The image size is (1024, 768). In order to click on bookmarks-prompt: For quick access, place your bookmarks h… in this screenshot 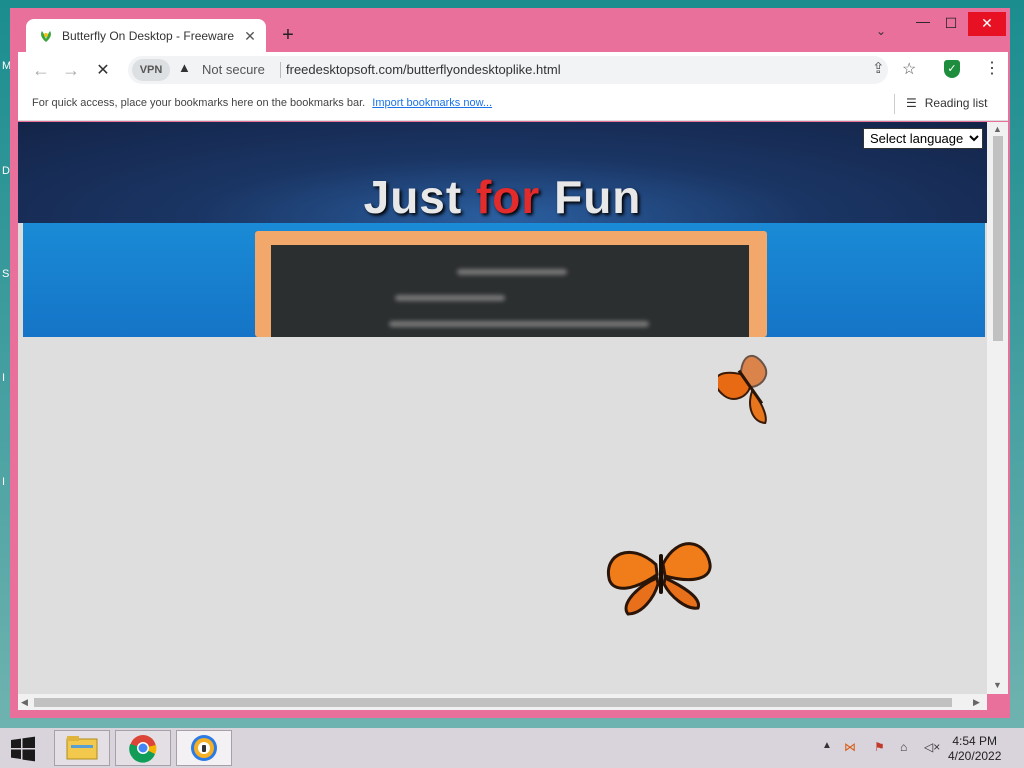, I will do `click(262, 103)`.